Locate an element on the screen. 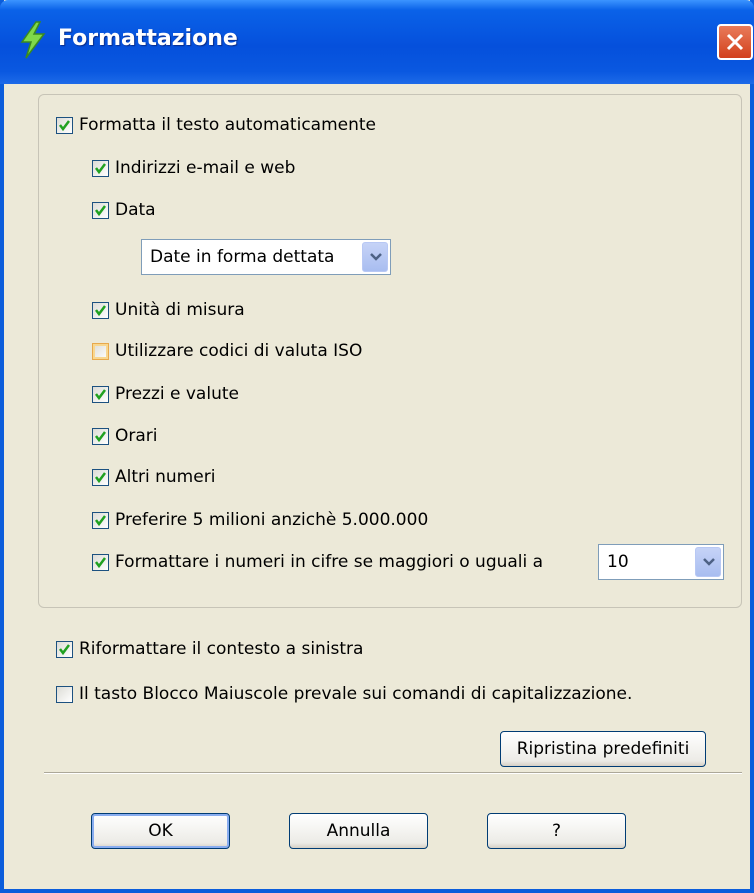  label-prices: Prezzi e valute is located at coordinates (177, 394).